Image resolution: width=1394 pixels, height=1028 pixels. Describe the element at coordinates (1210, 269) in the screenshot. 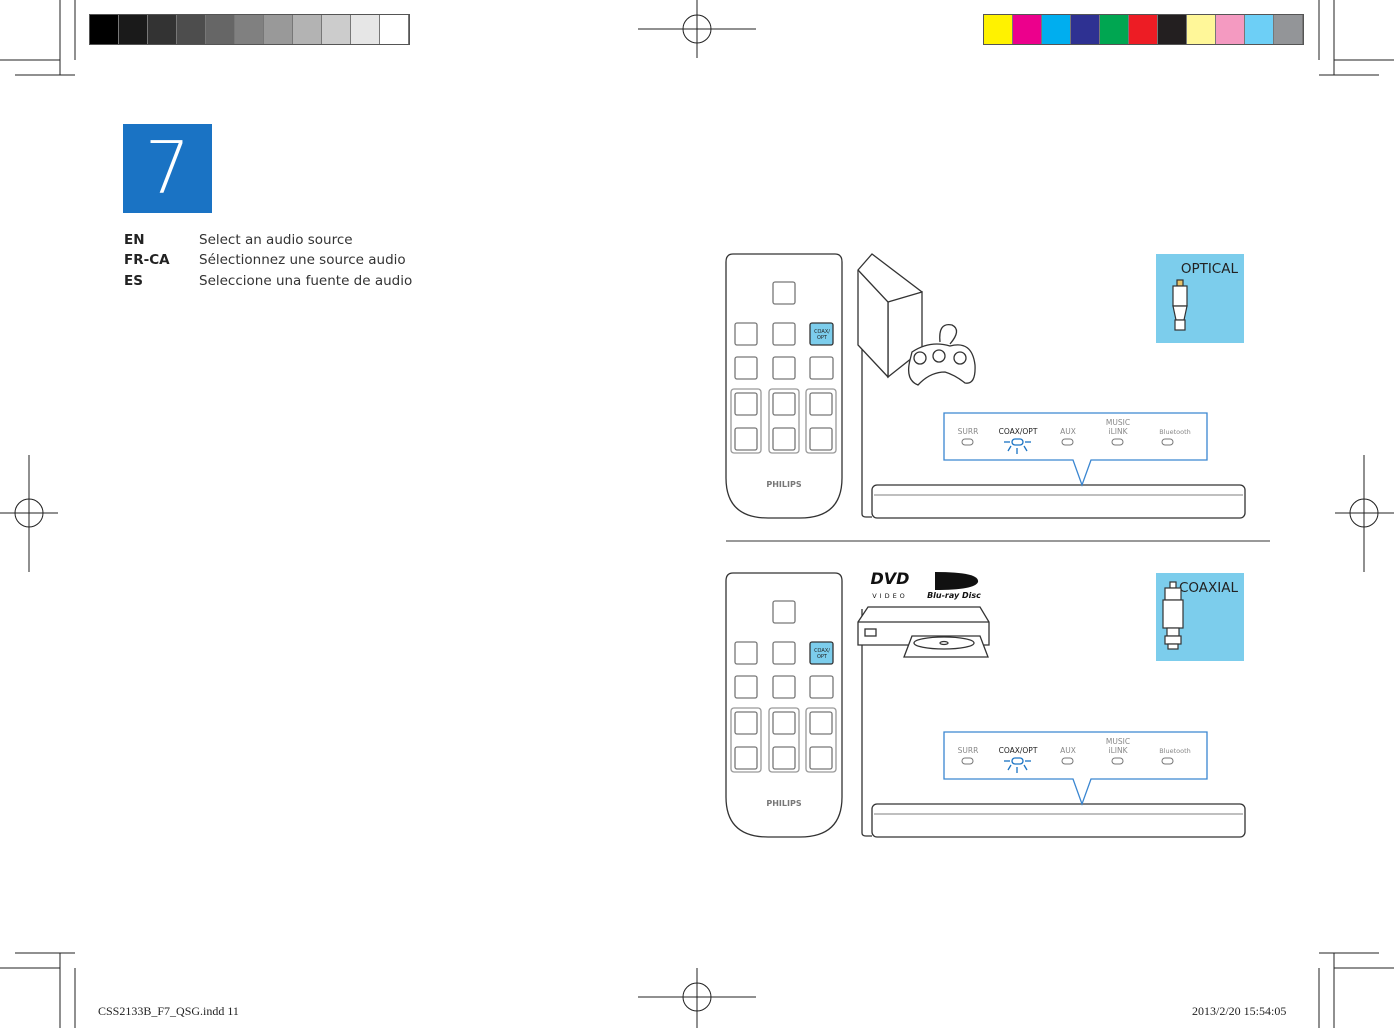

I see `optical-label: OPTICAL` at that location.